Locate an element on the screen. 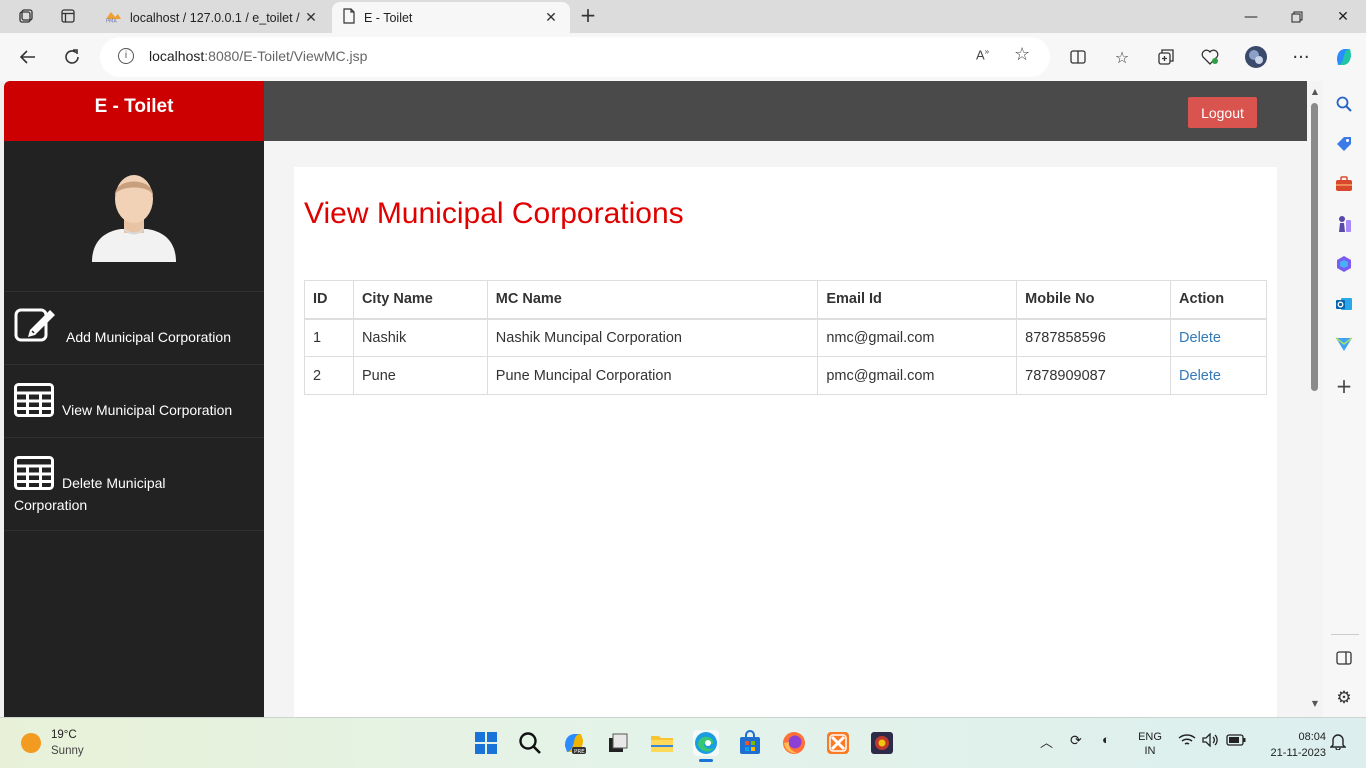 Image resolution: width=1366 pixels, height=768 pixels. tools-briefcase-icon is located at coordinates (1344, 184).